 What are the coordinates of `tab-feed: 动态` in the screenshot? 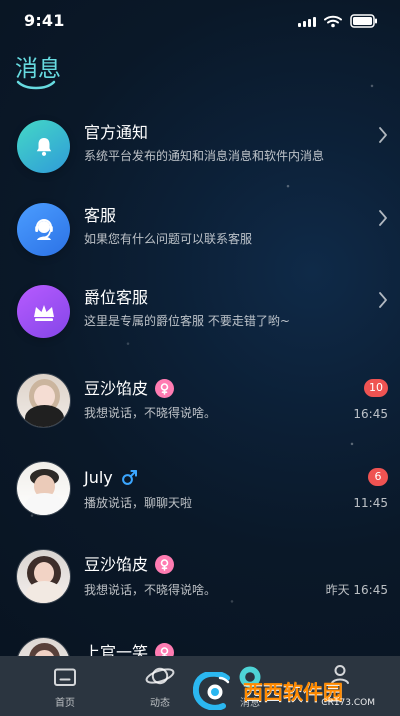 It's located at (160, 686).